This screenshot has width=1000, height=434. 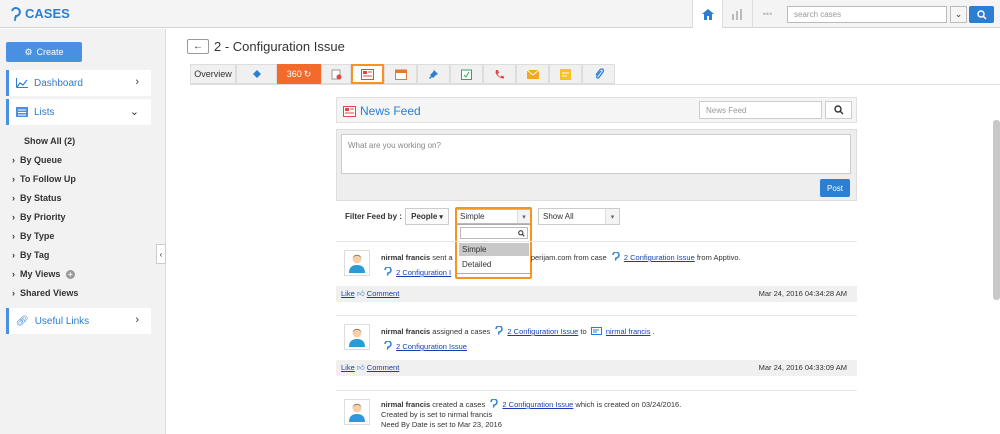 I want to click on sidebar-collapse-handle: ‹, so click(x=161, y=254).